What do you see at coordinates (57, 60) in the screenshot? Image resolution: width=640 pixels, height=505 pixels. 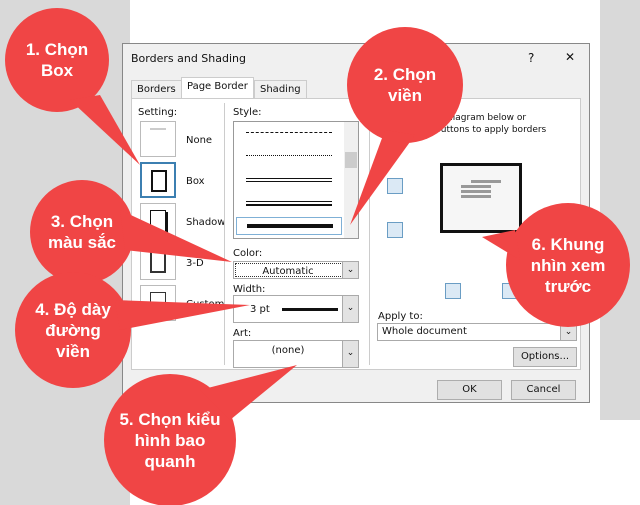 I see `callout-1-text: 1. Chọn Box` at bounding box center [57, 60].